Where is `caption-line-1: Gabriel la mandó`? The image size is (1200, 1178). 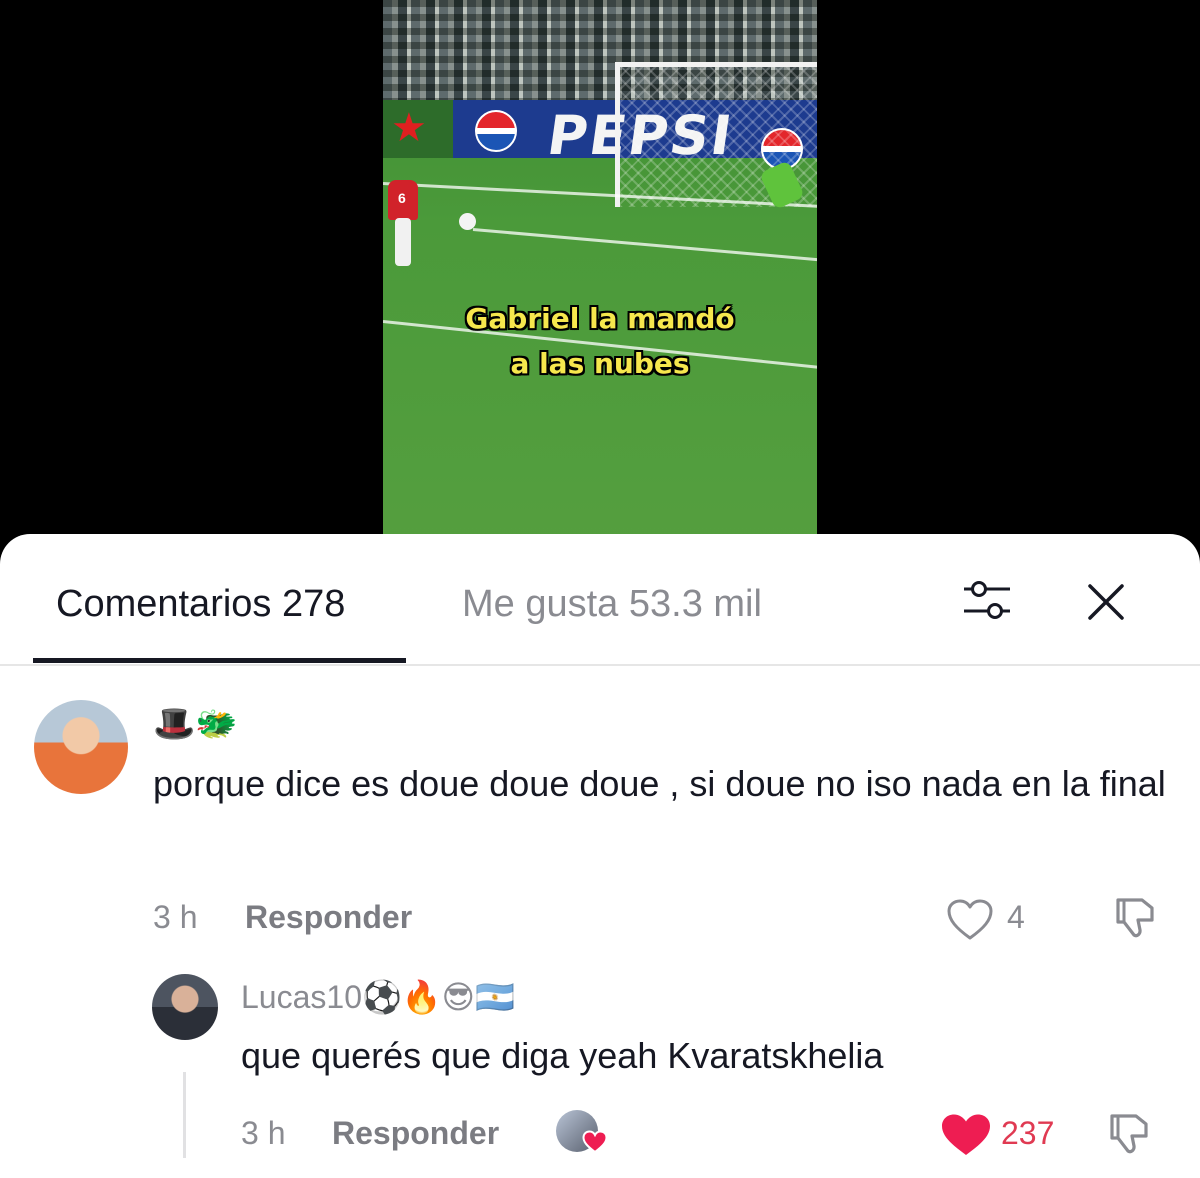
caption-line-1: Gabriel la mandó is located at coordinates (600, 318).